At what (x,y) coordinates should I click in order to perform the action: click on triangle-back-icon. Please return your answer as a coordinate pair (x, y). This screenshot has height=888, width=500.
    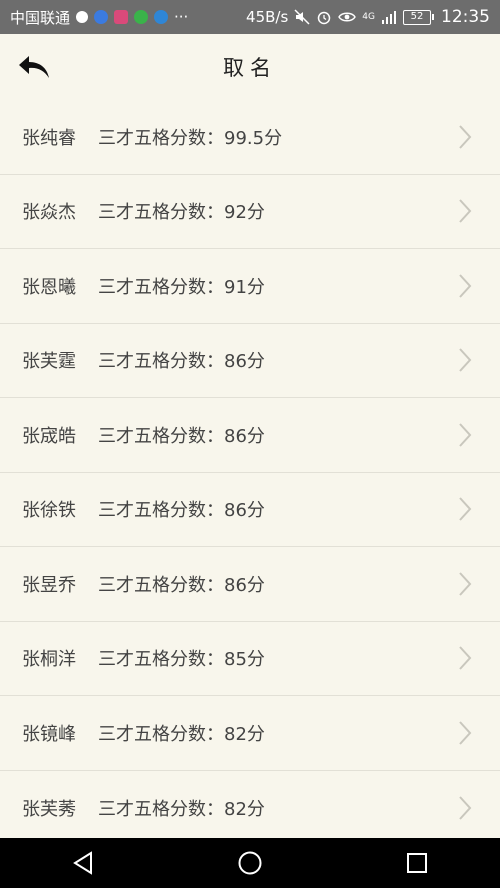
    Looking at the image, I should click on (83, 863).